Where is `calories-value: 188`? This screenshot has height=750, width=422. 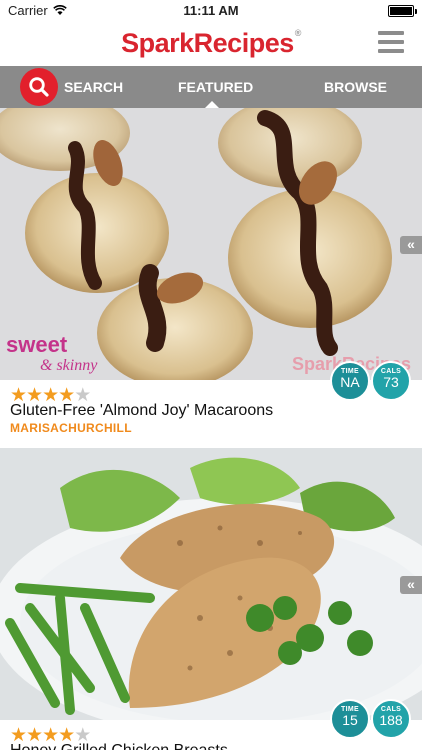 calories-value: 188 is located at coordinates (391, 720).